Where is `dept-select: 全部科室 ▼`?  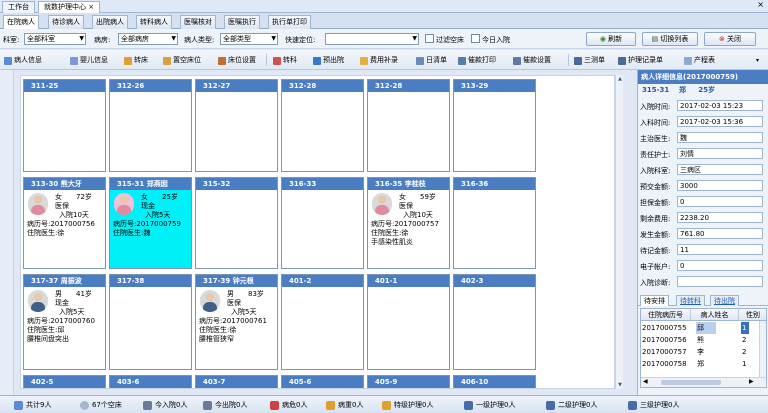
dept-select: 全部科室 ▼ is located at coordinates (55, 39).